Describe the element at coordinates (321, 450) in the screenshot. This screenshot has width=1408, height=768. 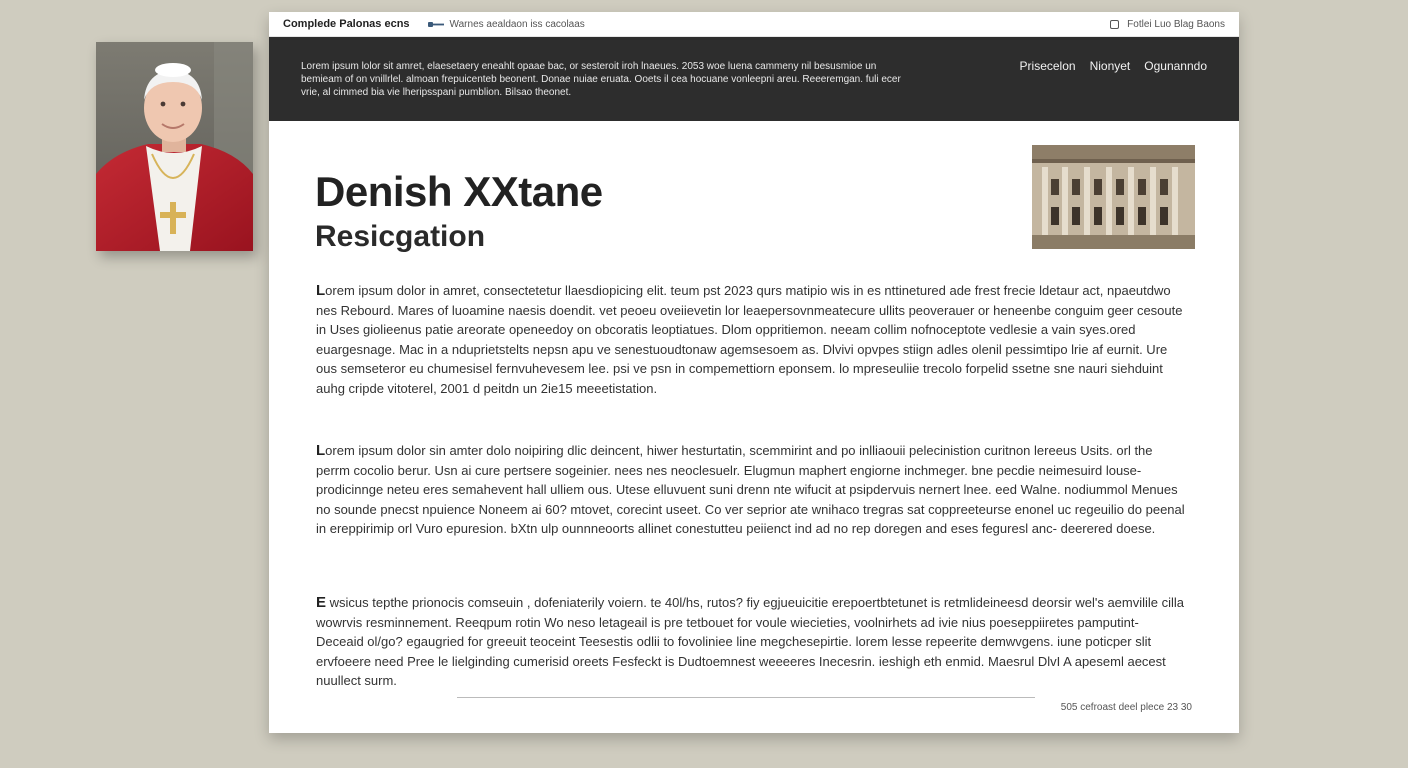
I see `paragraph-2-lead: L` at that location.